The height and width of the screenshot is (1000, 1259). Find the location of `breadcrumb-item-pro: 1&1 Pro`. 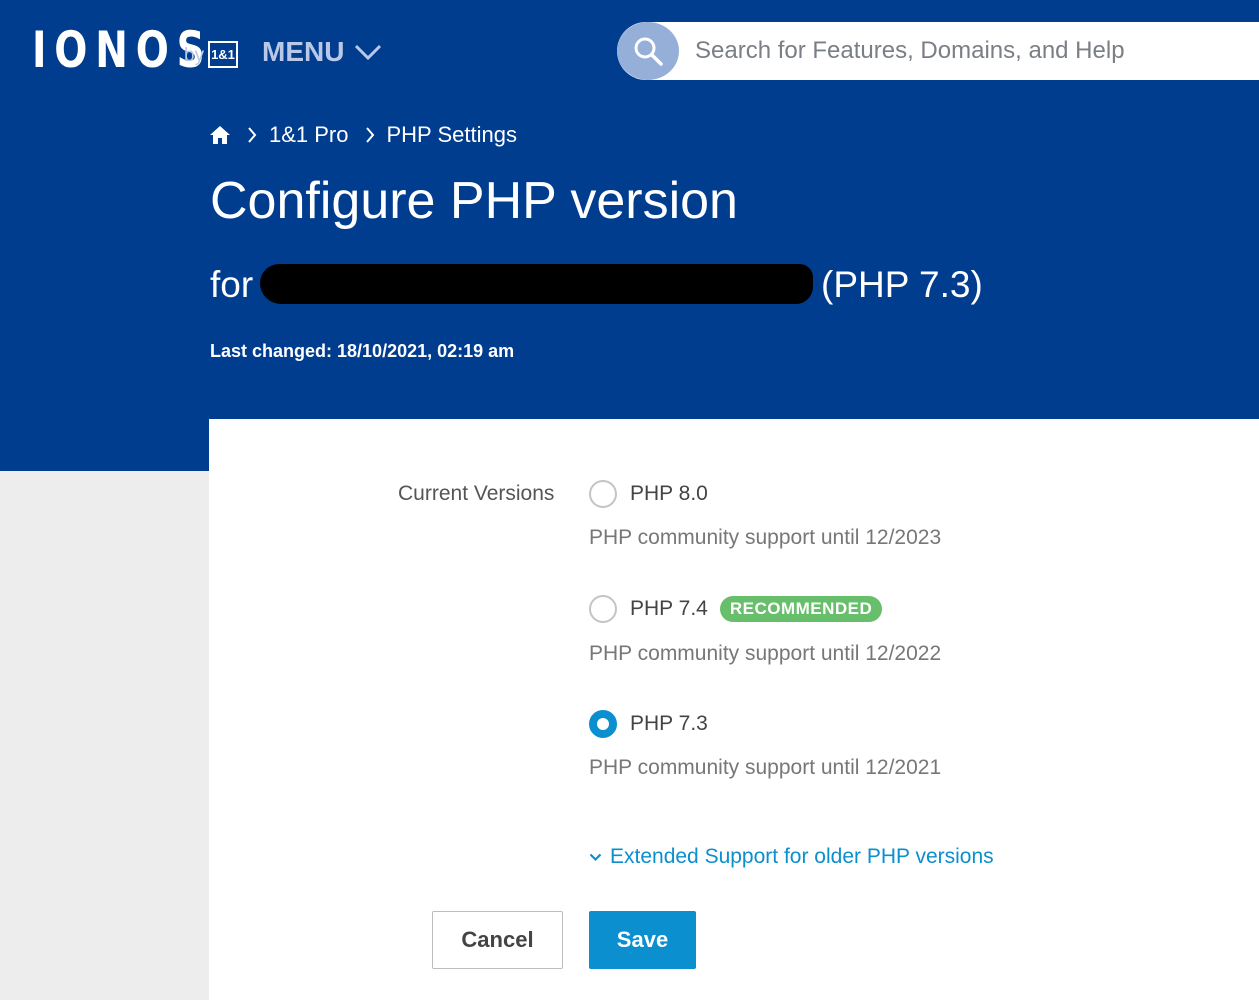

breadcrumb-item-pro: 1&1 Pro is located at coordinates (309, 135).